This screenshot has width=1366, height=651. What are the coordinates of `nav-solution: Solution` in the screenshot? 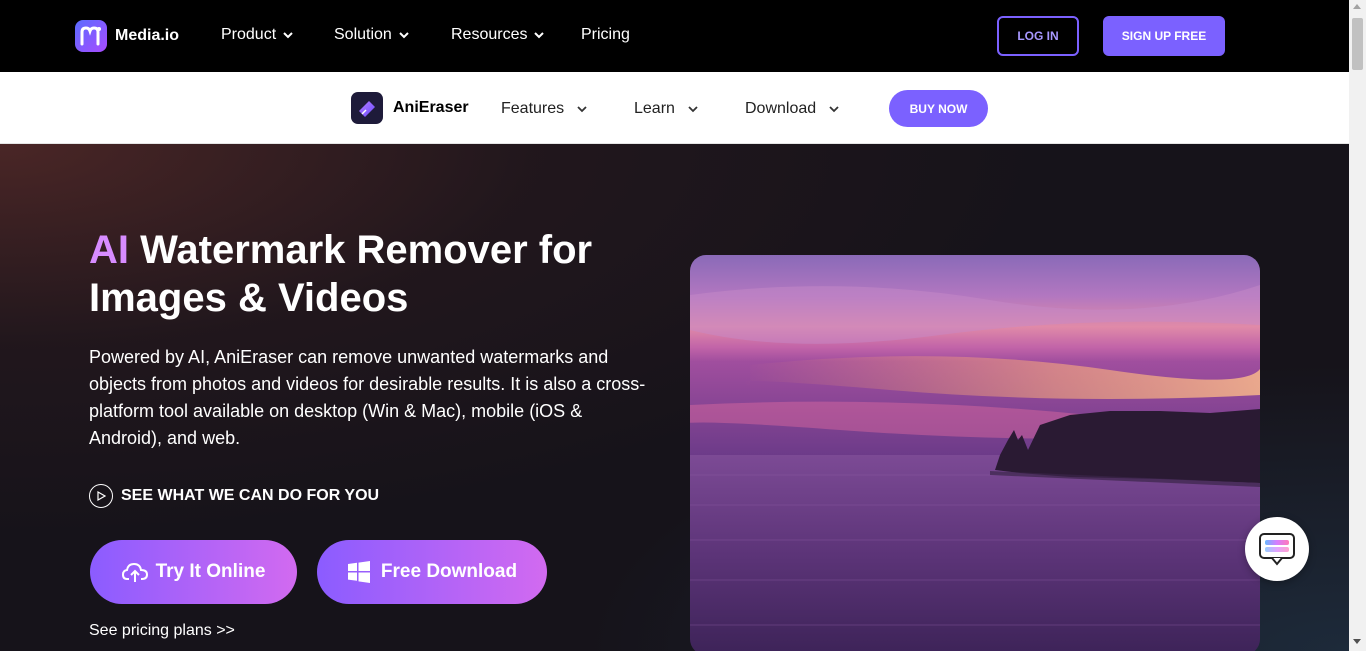 It's located at (372, 35).